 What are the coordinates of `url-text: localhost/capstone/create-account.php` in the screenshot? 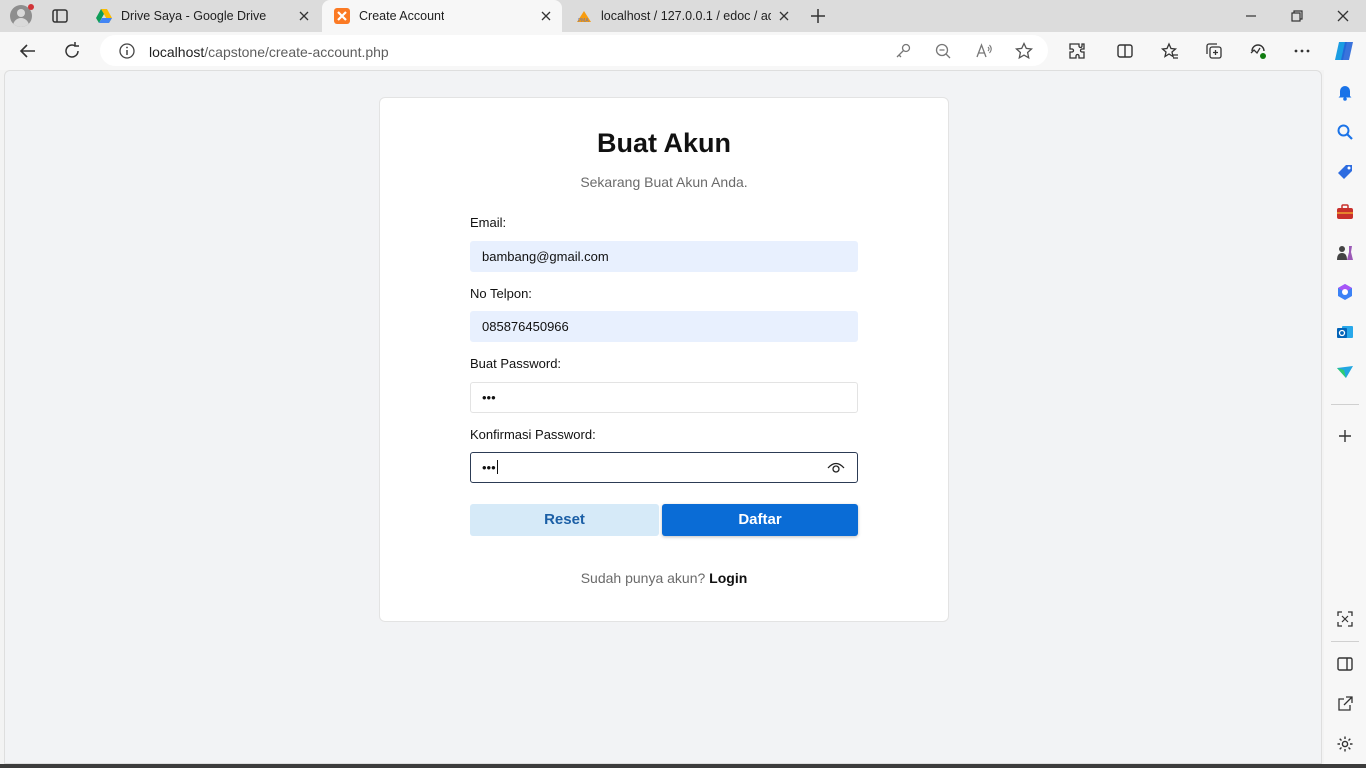 It's located at (269, 52).